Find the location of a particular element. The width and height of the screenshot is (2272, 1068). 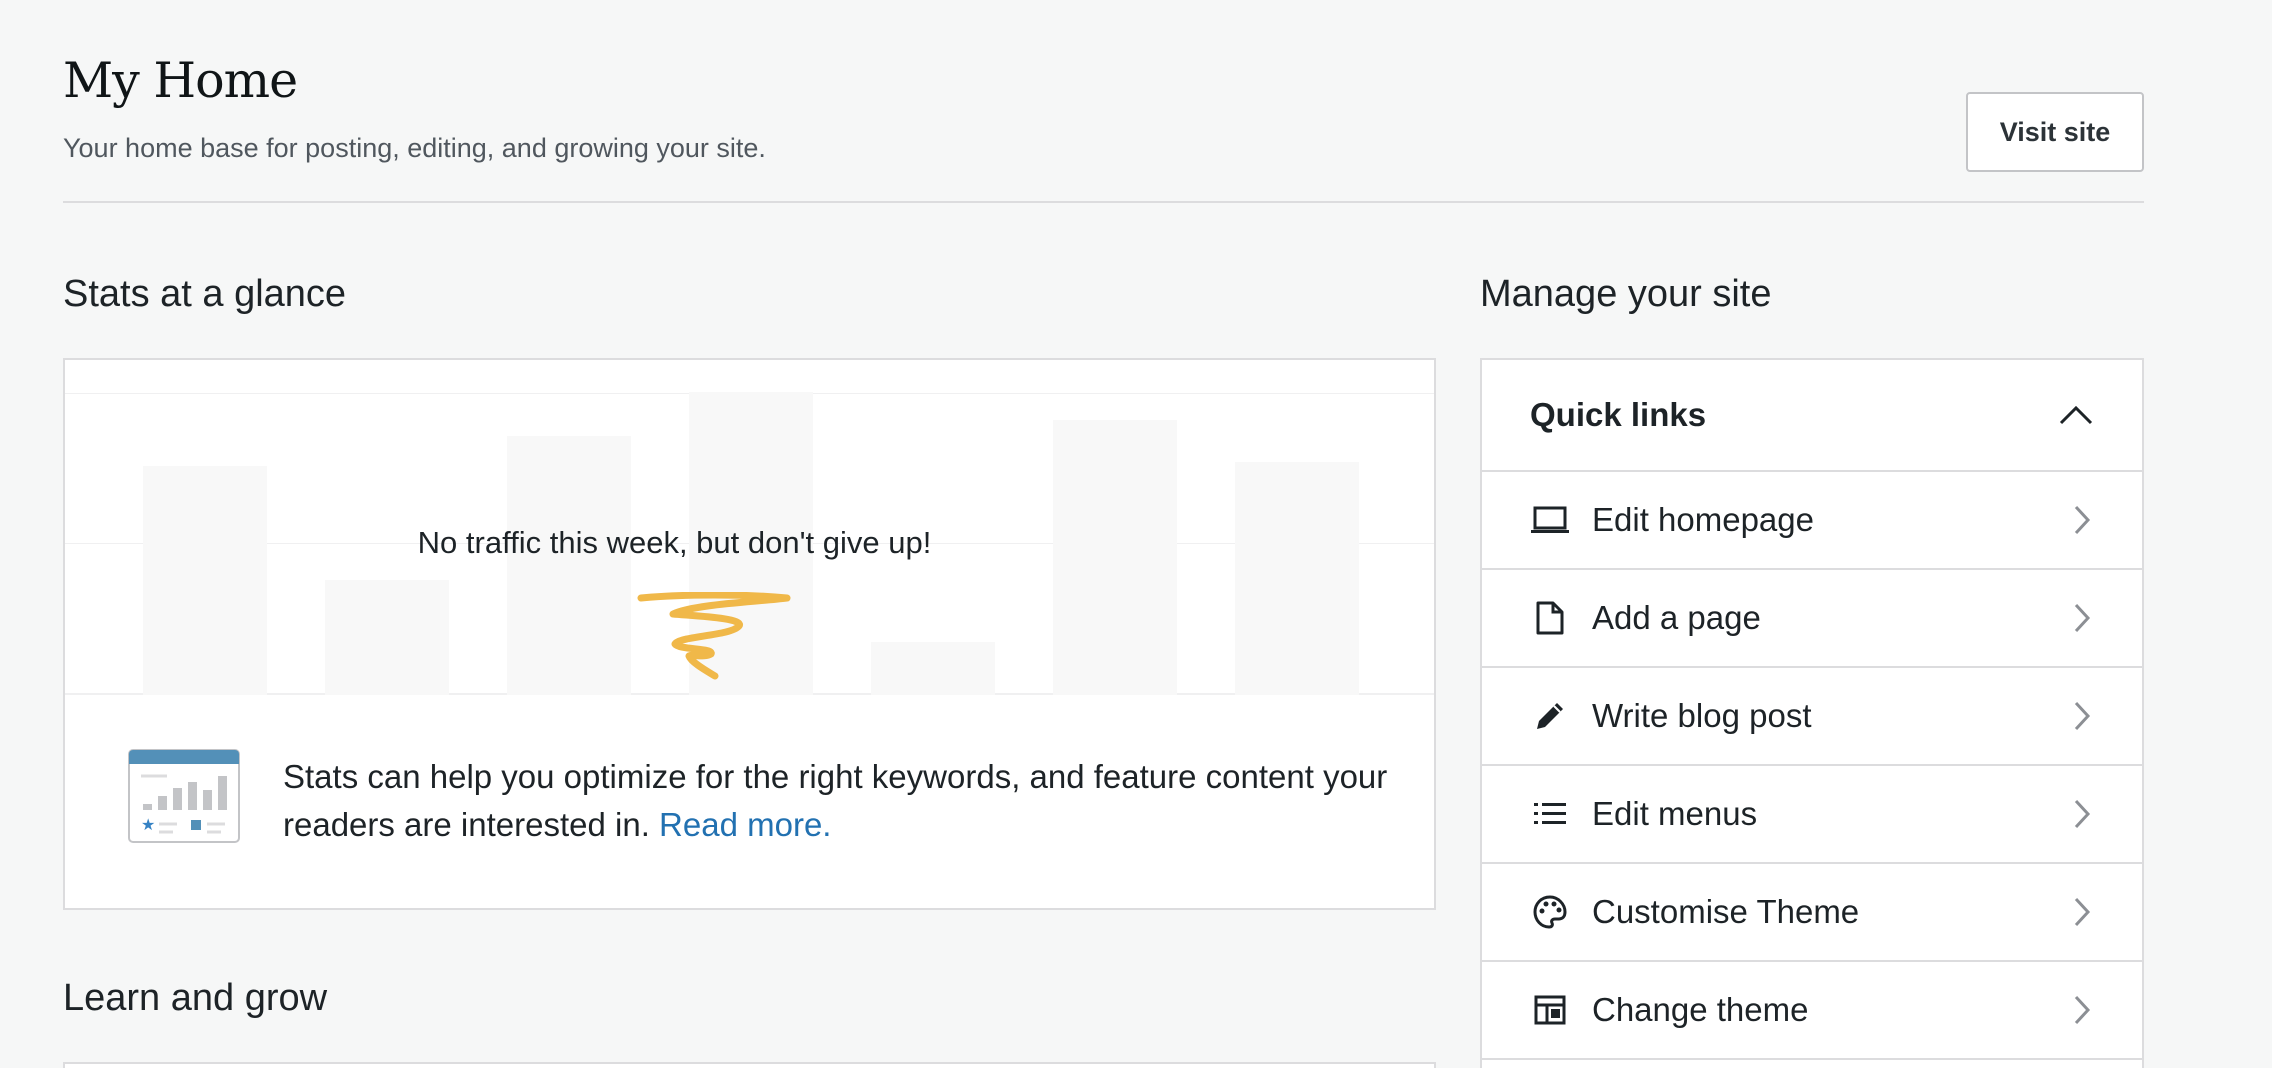

quick-link-change-theme: Change theme is located at coordinates (1812, 1011).